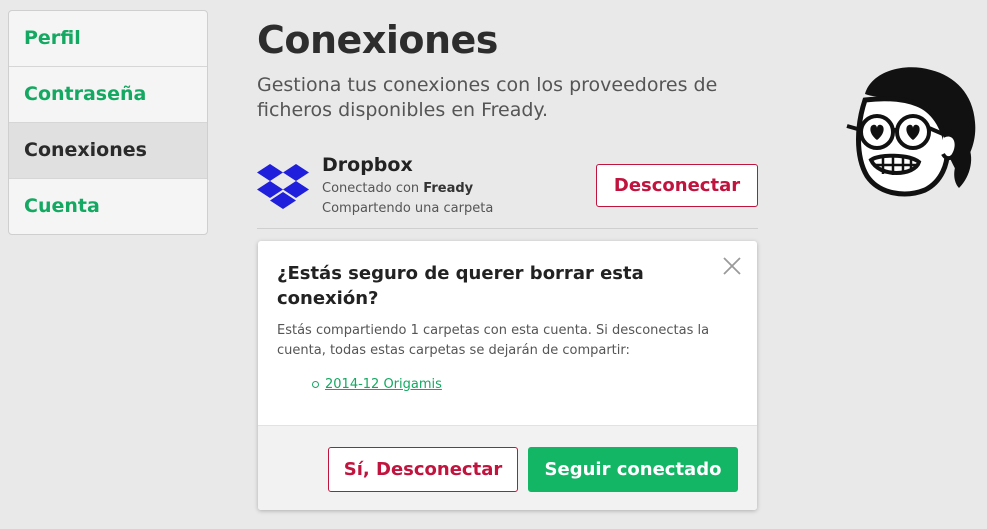  I want to click on connection-account: Fready, so click(448, 188).